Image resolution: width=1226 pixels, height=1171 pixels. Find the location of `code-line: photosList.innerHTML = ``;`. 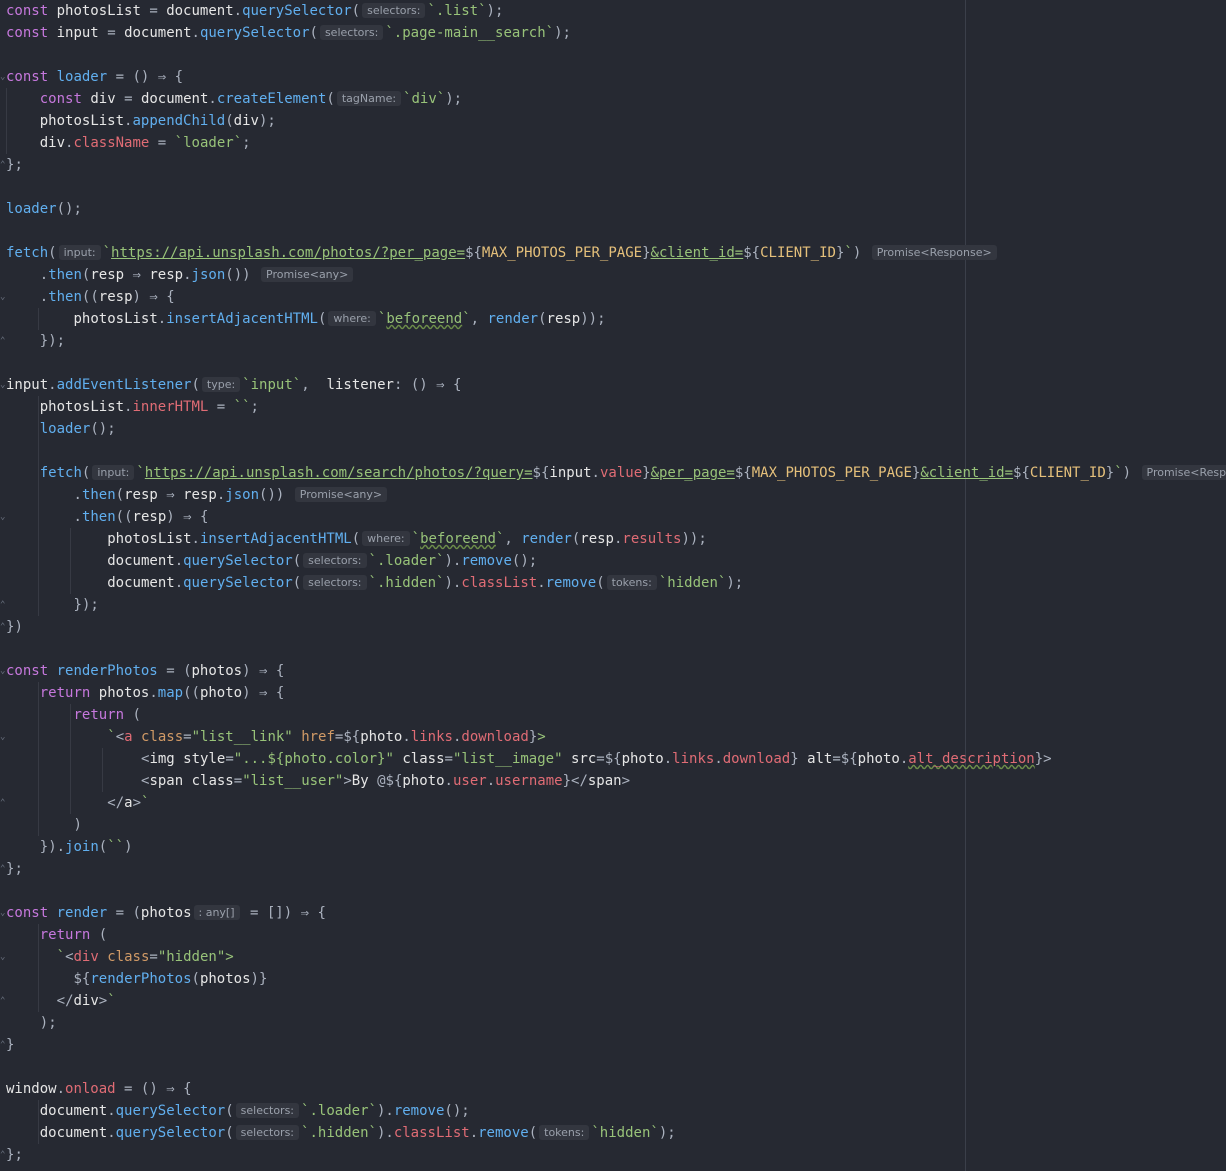

code-line: photosList.innerHTML = ``; is located at coordinates (132, 407).